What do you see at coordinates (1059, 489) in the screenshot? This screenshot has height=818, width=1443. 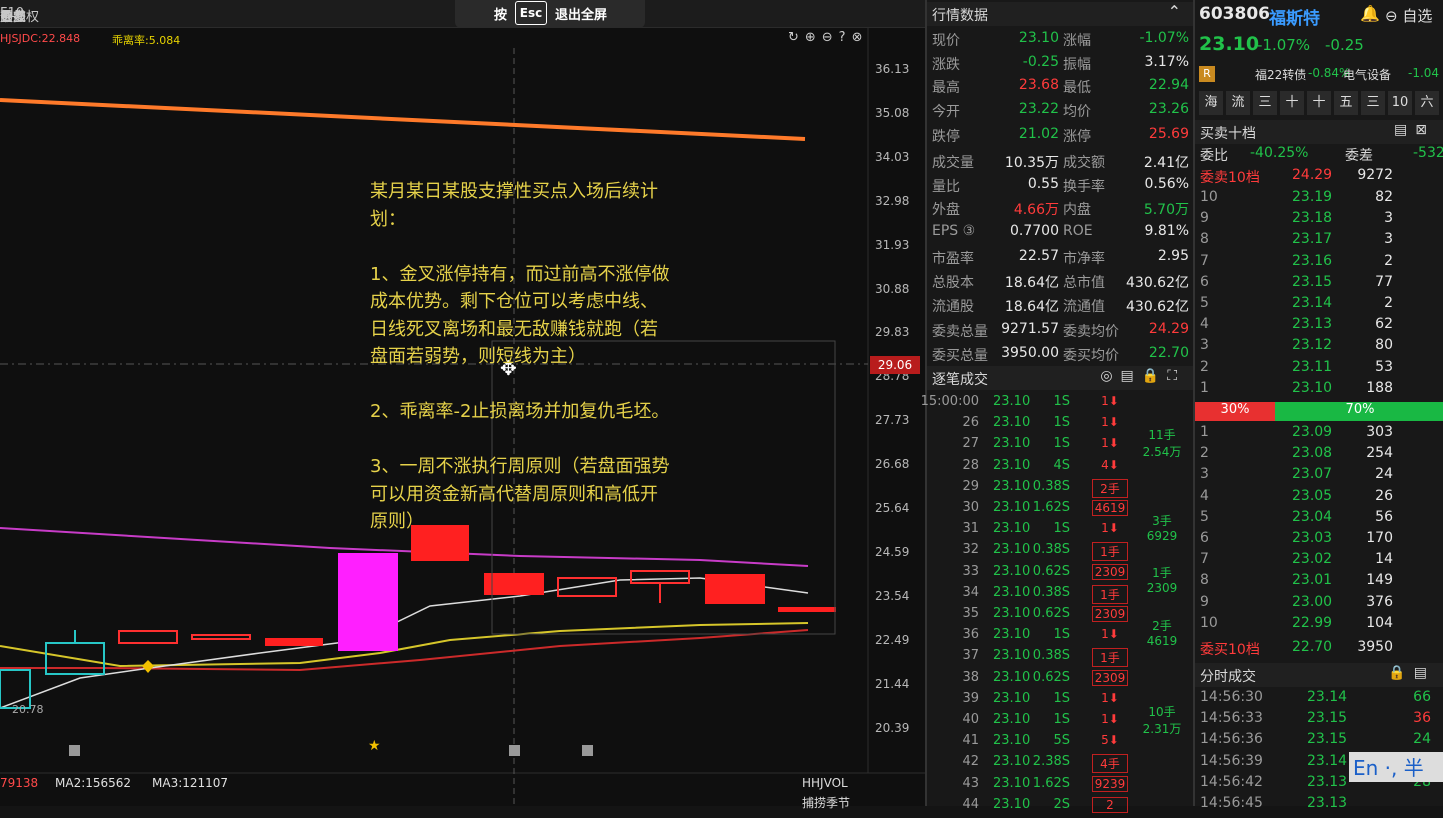 I see `tick-row: 29 23.10 0.38S 2手` at bounding box center [1059, 489].